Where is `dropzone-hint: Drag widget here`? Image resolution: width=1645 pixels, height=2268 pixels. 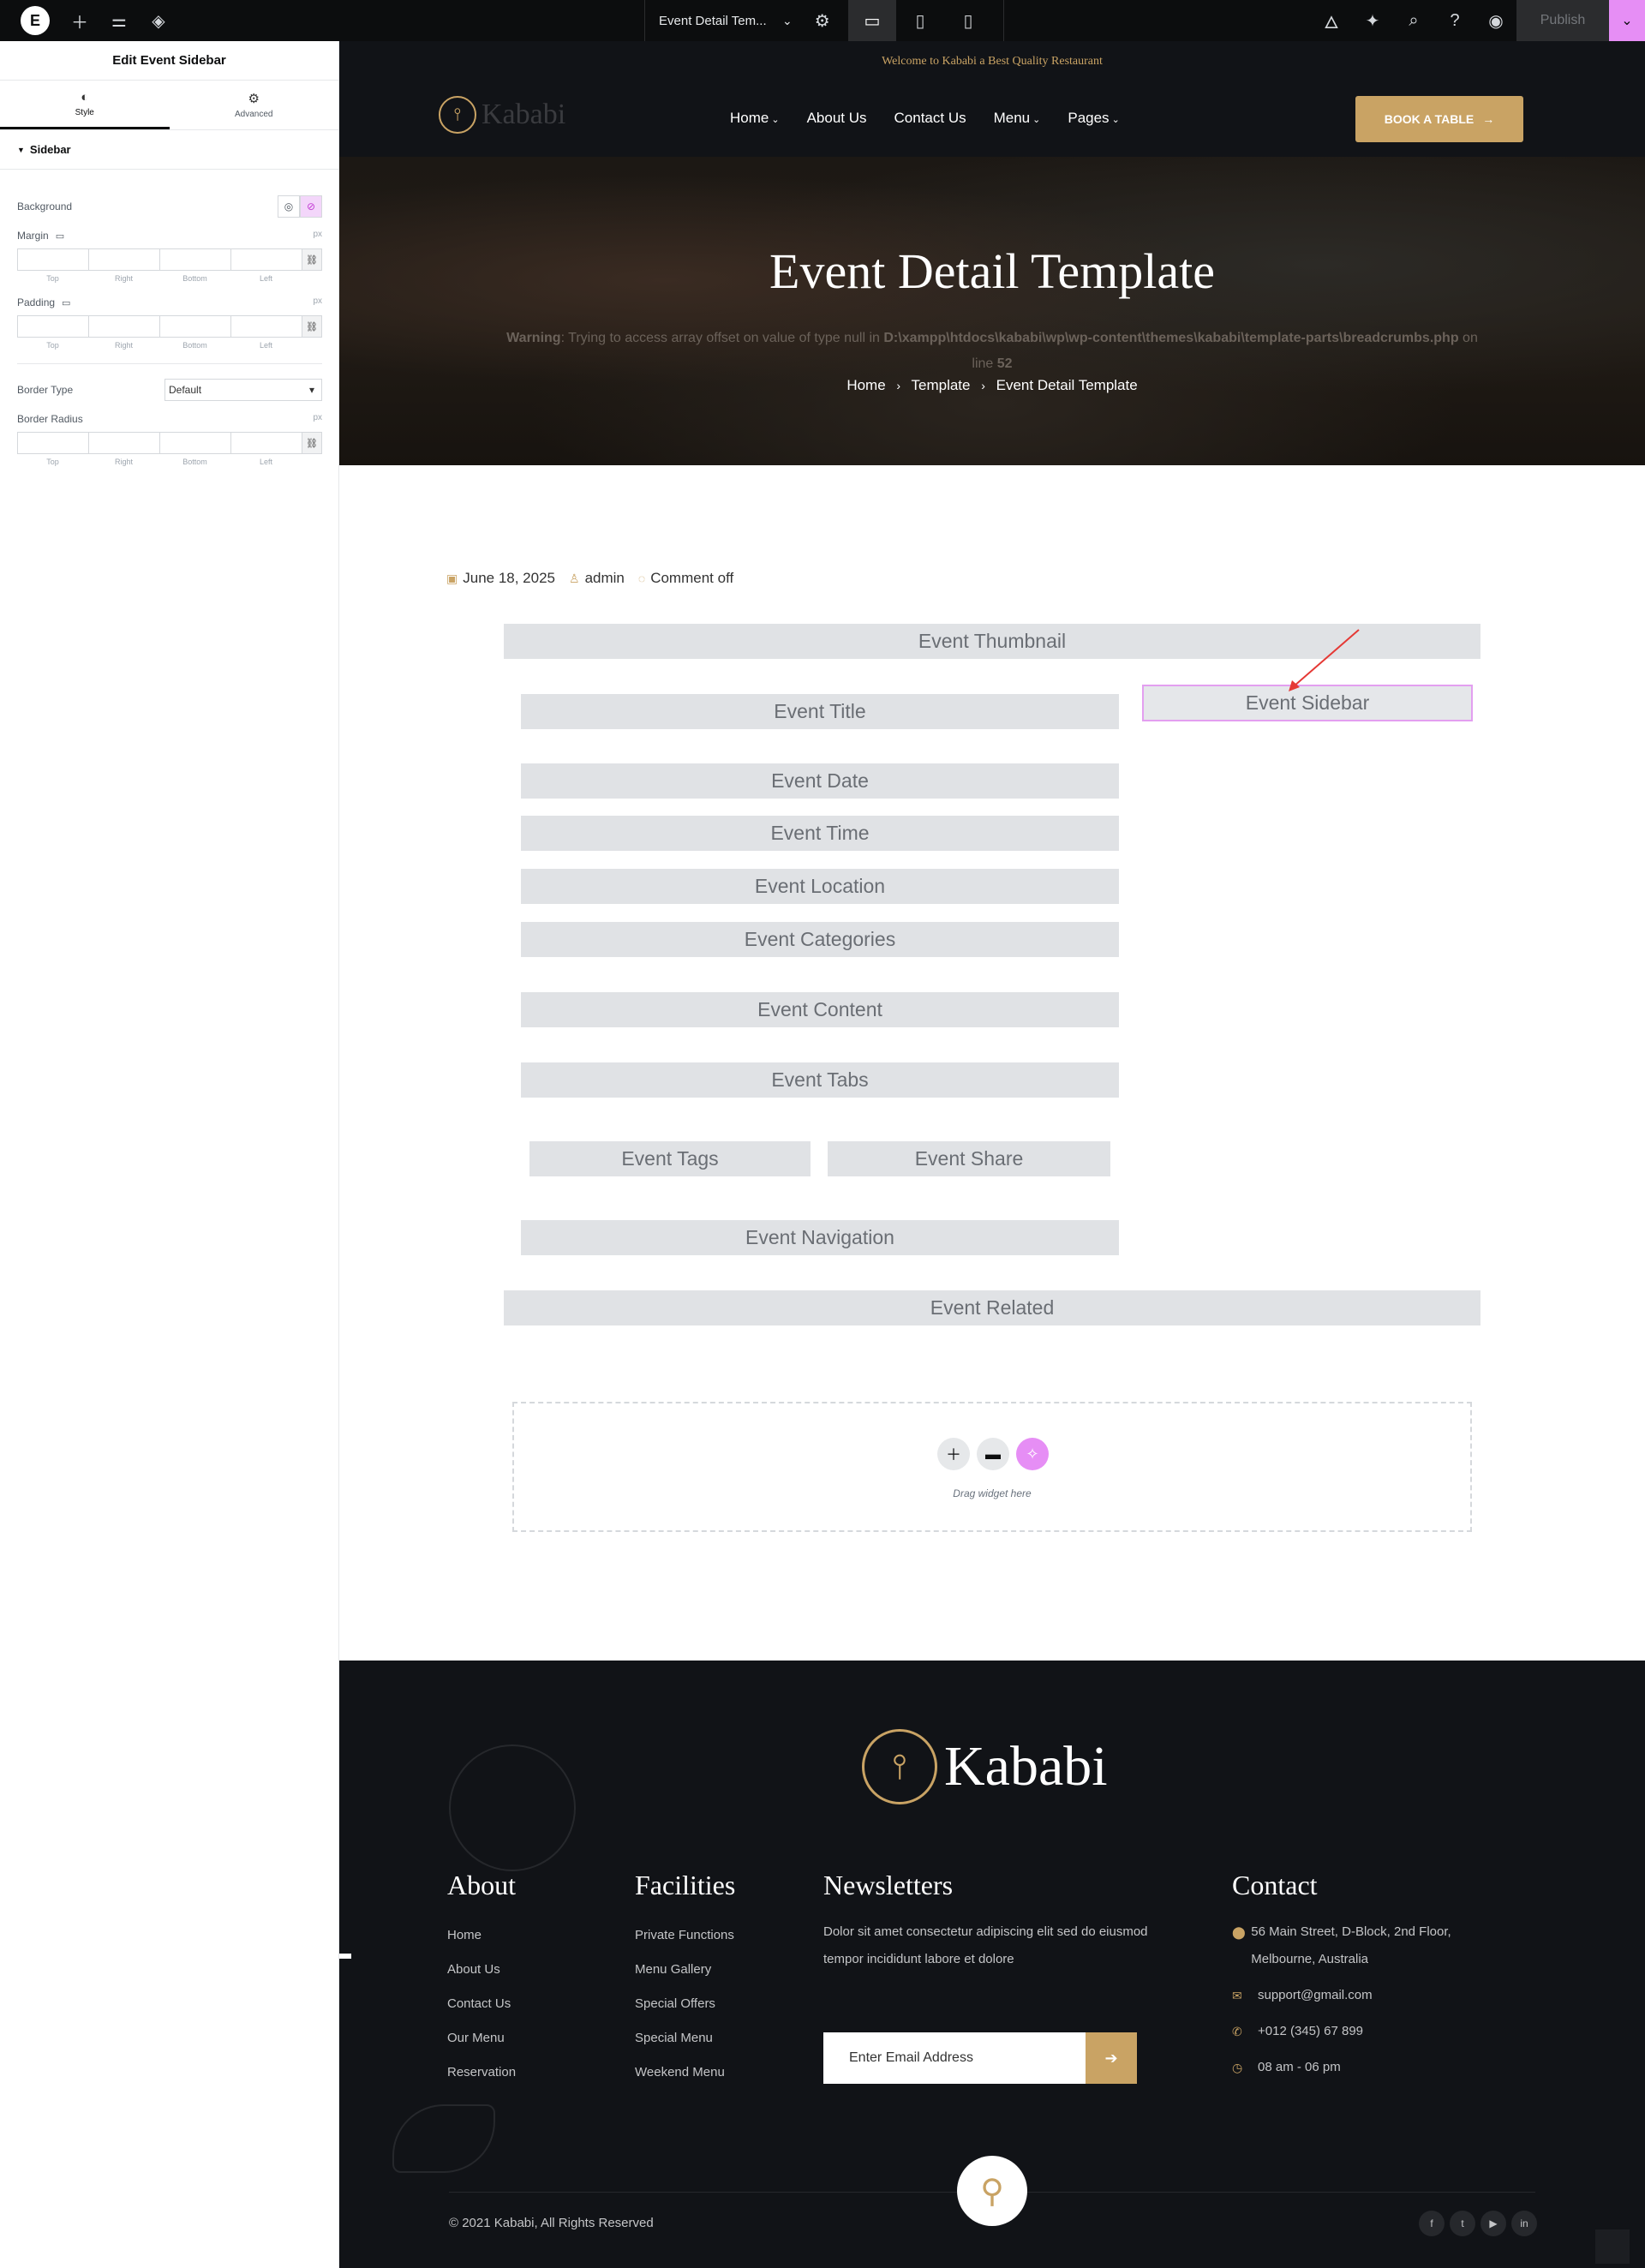
dropzone-hint: Drag widget here is located at coordinates (992, 1493).